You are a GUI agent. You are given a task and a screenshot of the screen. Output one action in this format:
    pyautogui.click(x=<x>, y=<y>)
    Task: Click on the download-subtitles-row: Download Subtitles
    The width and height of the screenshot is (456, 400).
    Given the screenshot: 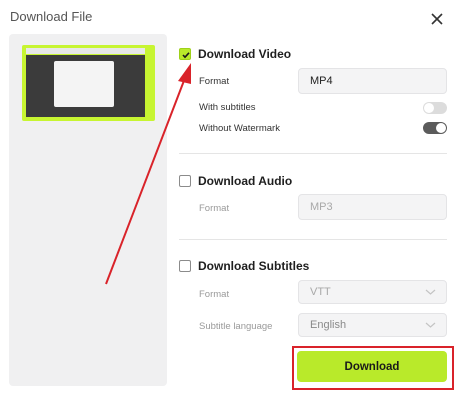 What is the action you would take?
    pyautogui.click(x=244, y=266)
    